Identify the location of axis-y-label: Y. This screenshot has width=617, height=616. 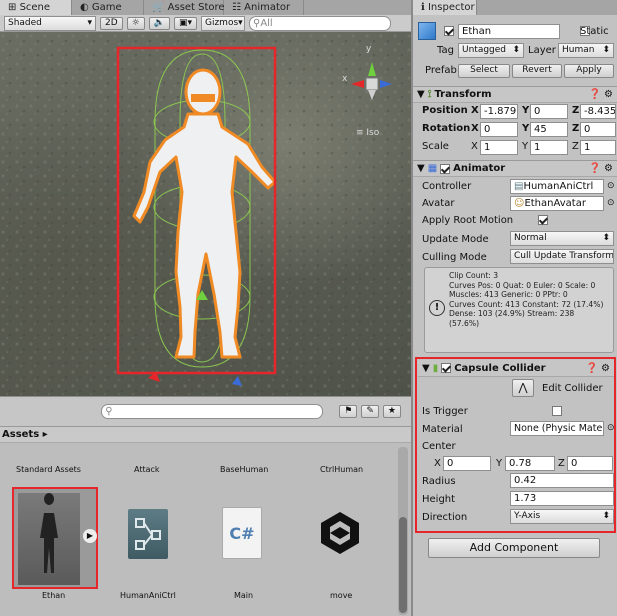
(526, 110).